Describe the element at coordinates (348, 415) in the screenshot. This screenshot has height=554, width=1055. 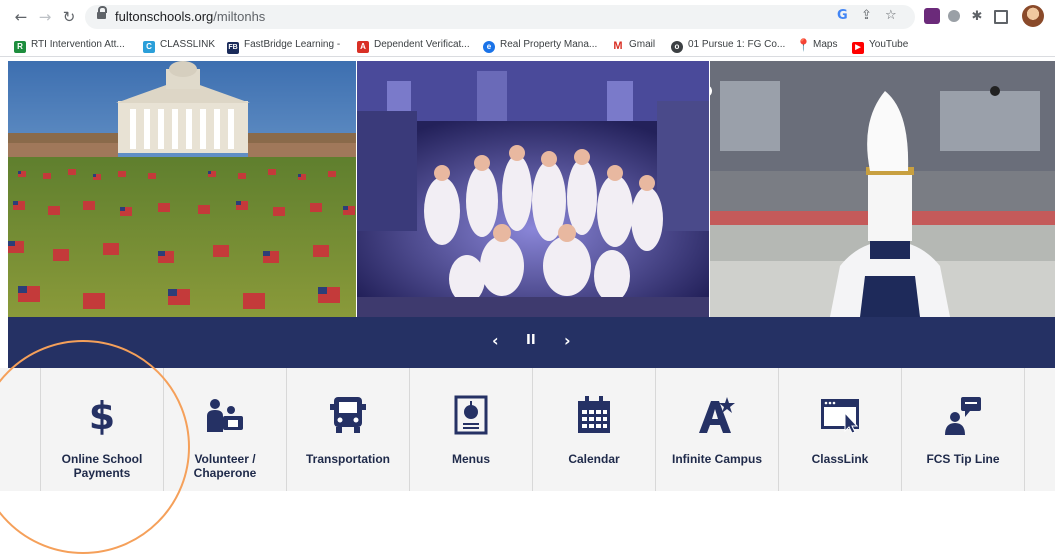
I see `bus-icon` at that location.